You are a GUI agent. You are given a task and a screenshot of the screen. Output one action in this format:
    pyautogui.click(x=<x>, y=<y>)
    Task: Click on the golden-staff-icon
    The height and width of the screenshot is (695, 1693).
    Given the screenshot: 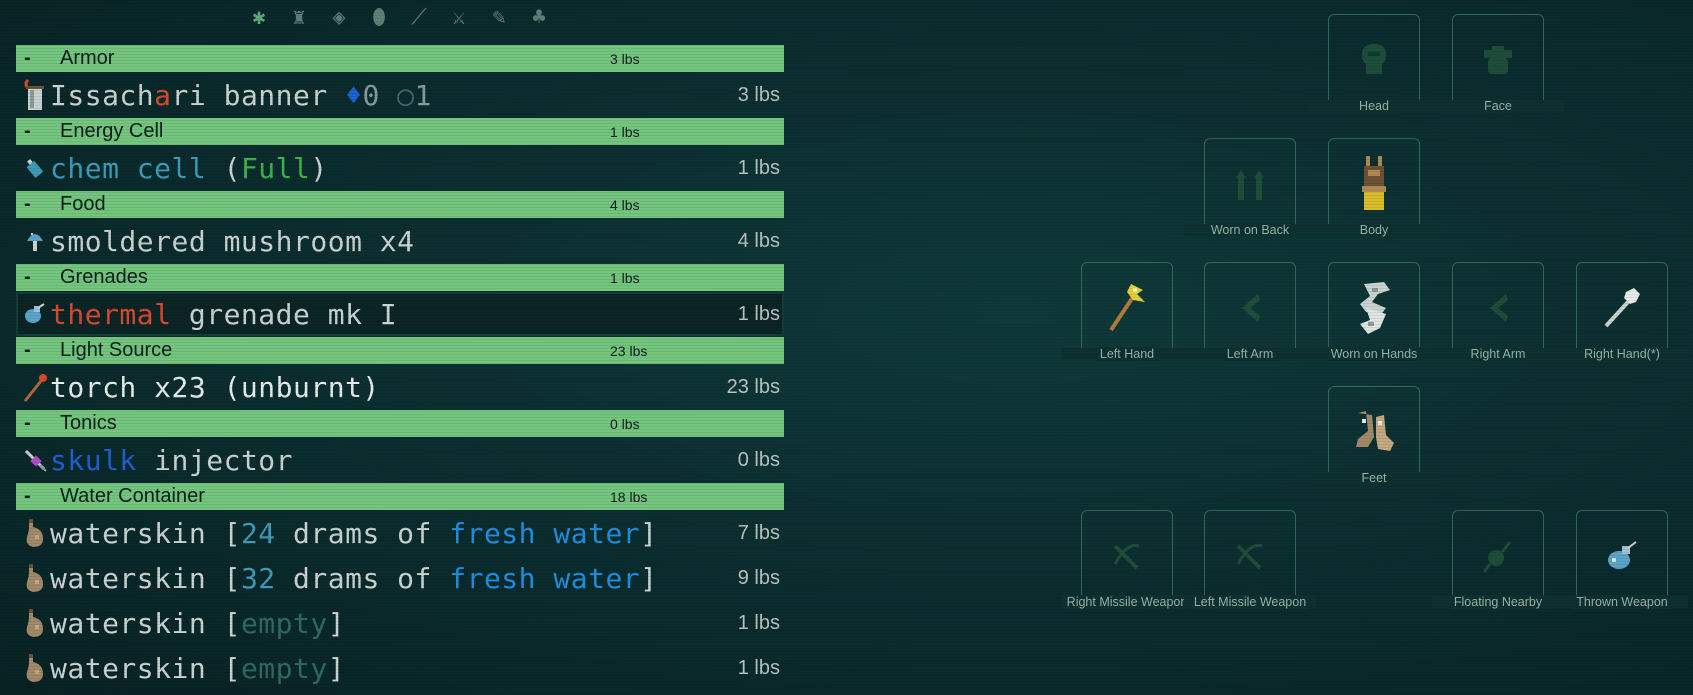 What is the action you would take?
    pyautogui.click(x=1127, y=308)
    